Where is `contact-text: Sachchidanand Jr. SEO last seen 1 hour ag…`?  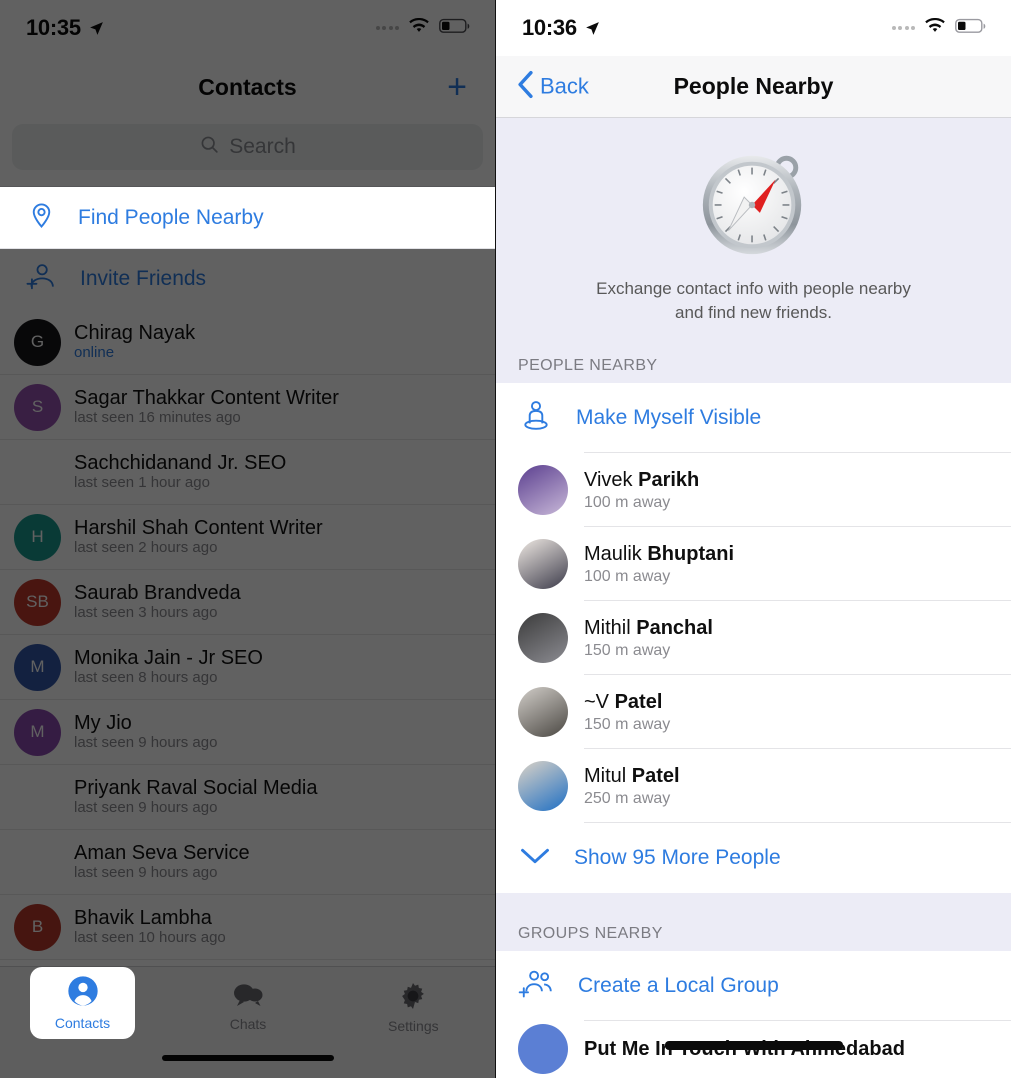 contact-text: Sachchidanand Jr. SEO last seen 1 hour ag… is located at coordinates (180, 472).